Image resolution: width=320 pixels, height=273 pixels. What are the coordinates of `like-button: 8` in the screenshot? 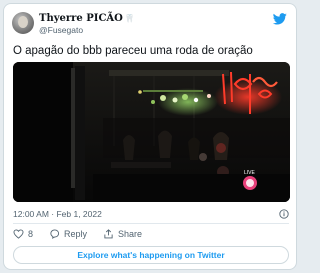 It's located at (23, 234).